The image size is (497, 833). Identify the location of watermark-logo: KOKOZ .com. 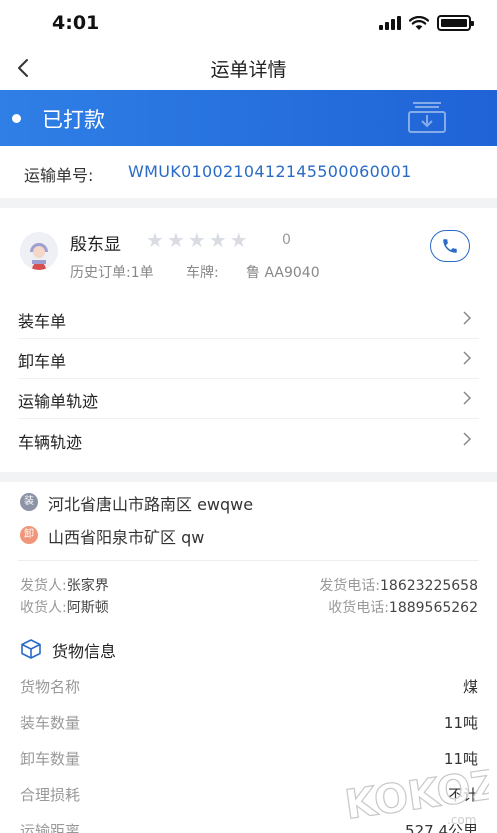
(415, 794).